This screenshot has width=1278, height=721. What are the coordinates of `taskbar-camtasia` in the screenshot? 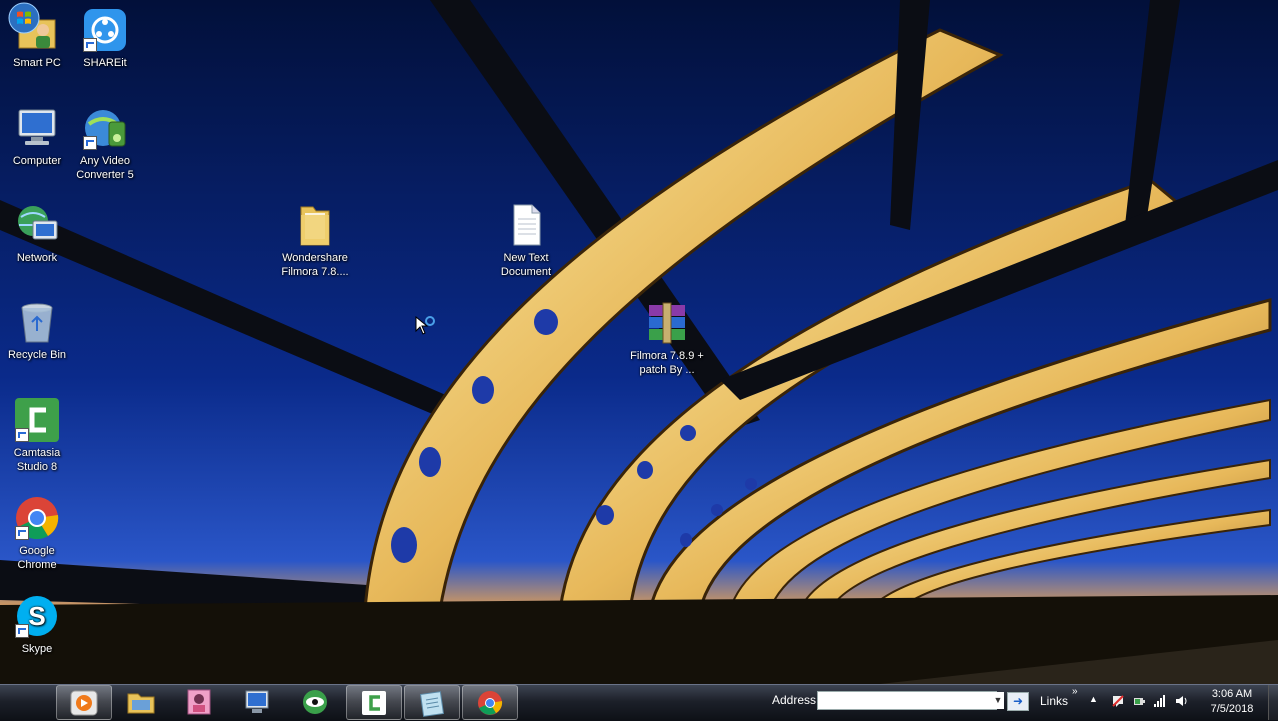 It's located at (374, 702).